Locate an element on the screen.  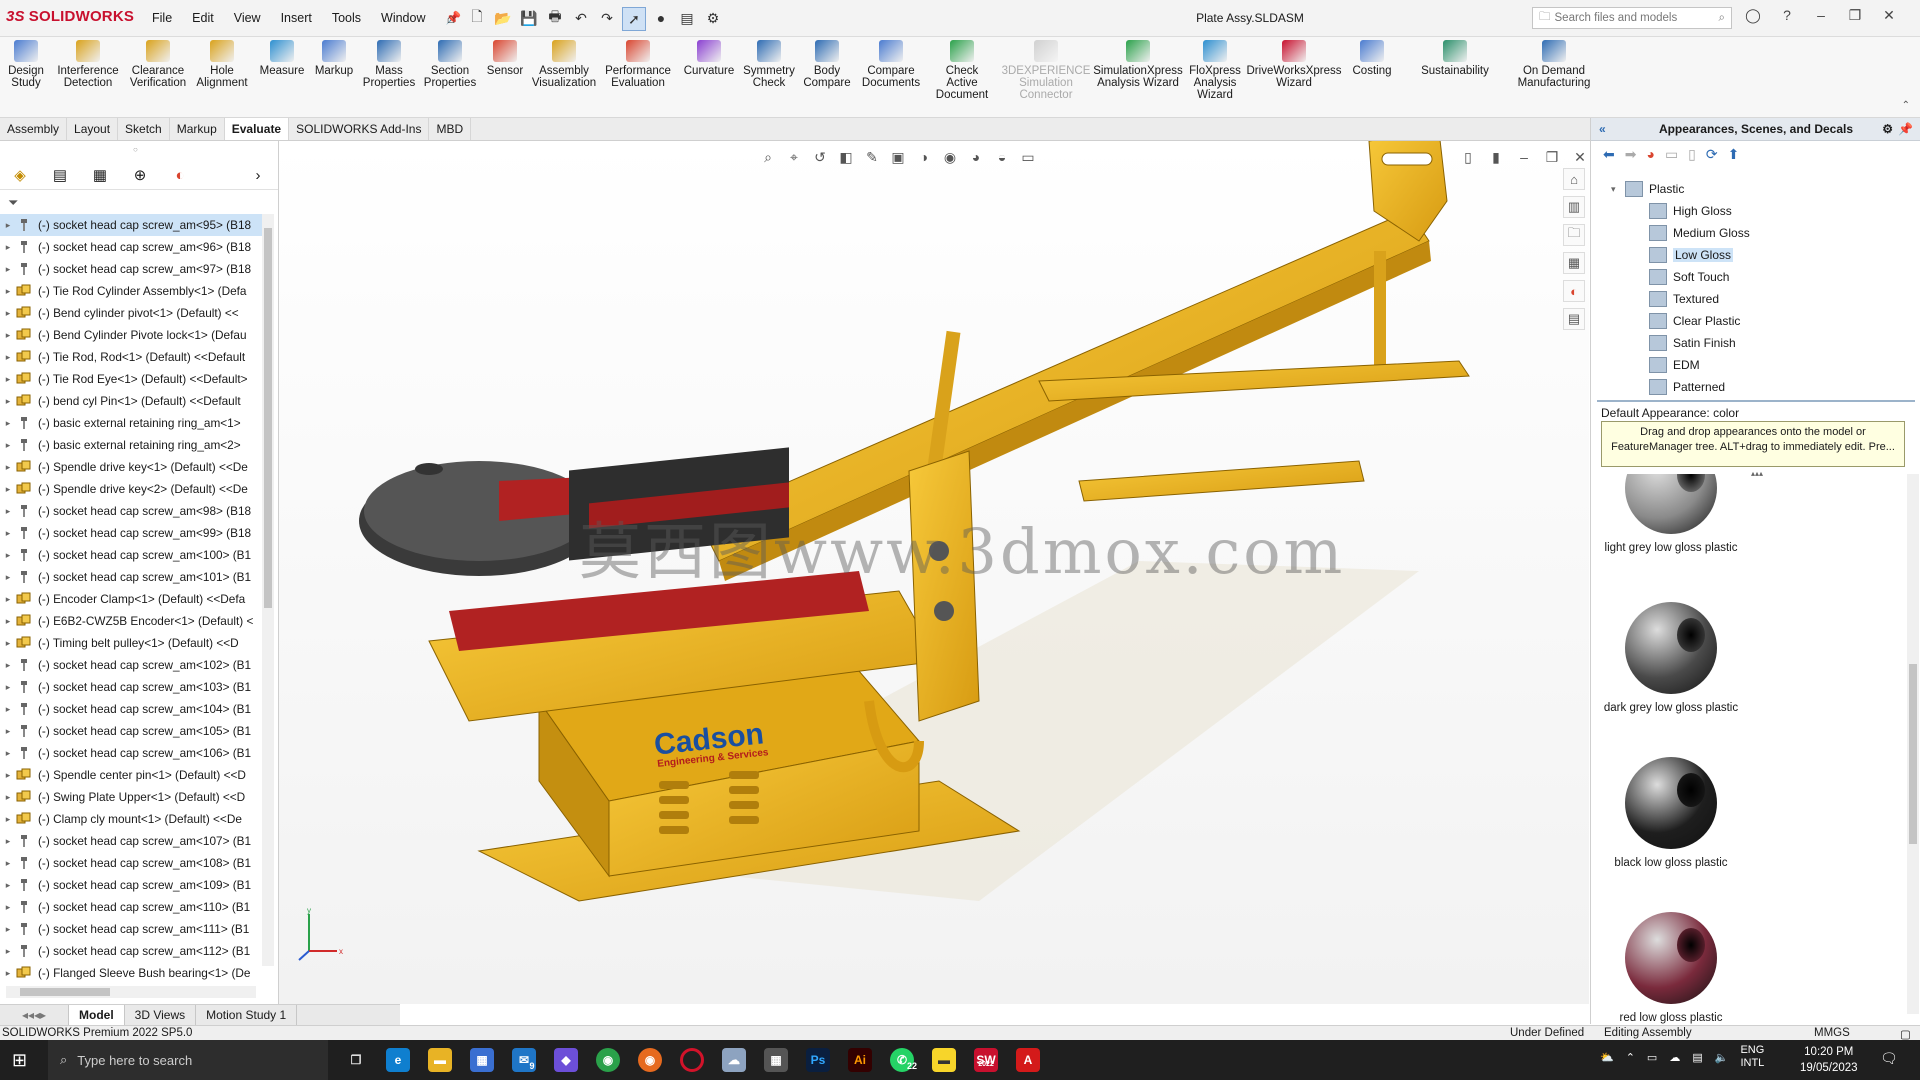
ribbon-button-symmetry-check: Symmetry Check is located at coordinates (769, 64).